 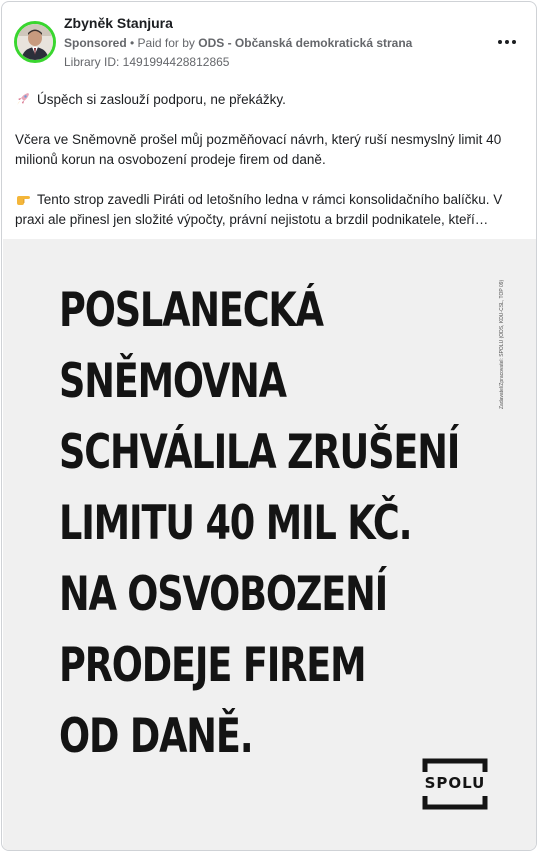 I want to click on headline-line: NA OSVOBOZENÍ, so click(x=223, y=594).